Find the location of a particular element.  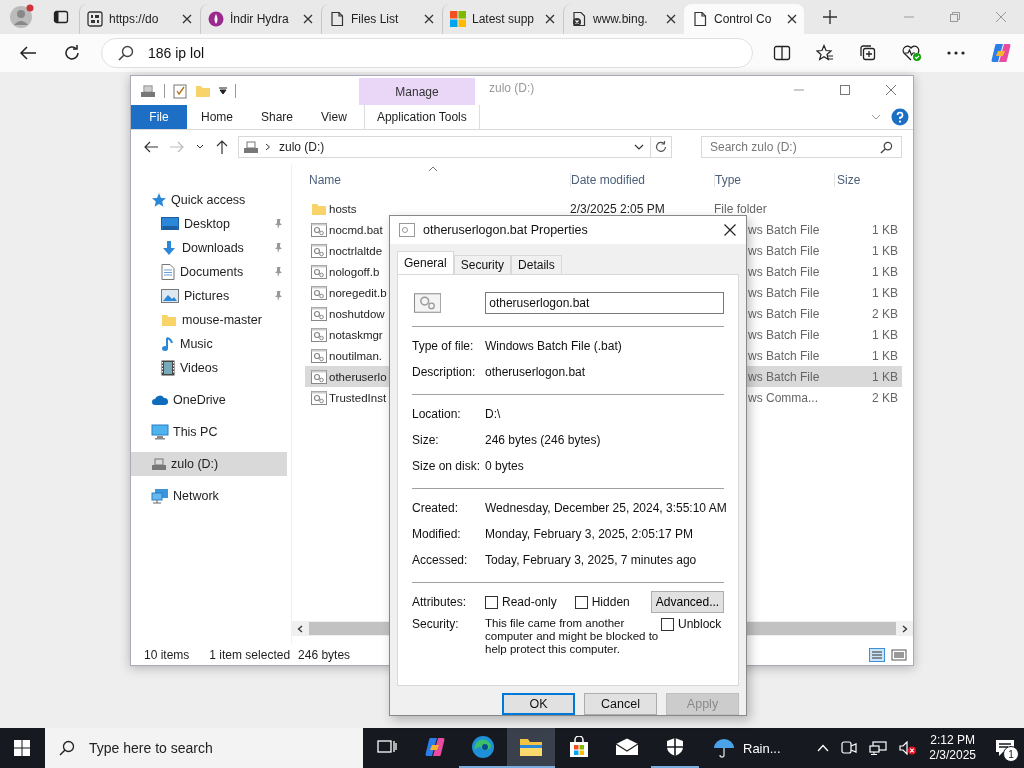

property-label: Attributes: is located at coordinates (440, 602).